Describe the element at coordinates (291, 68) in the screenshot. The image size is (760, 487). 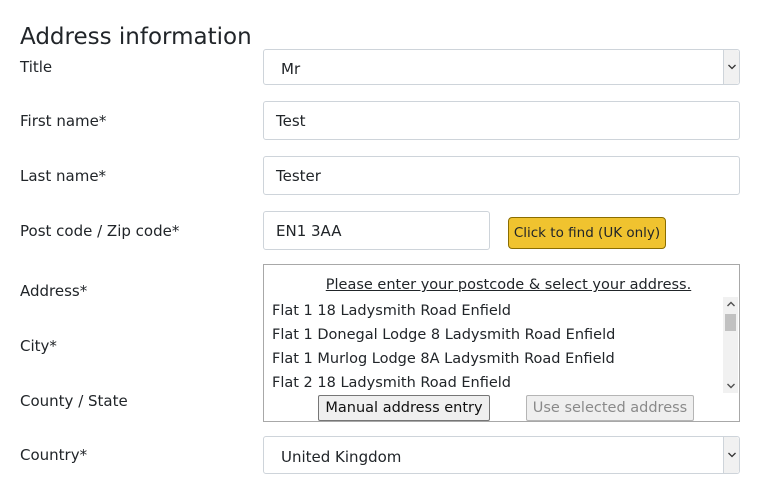
I see `title-select-value: Mr` at that location.